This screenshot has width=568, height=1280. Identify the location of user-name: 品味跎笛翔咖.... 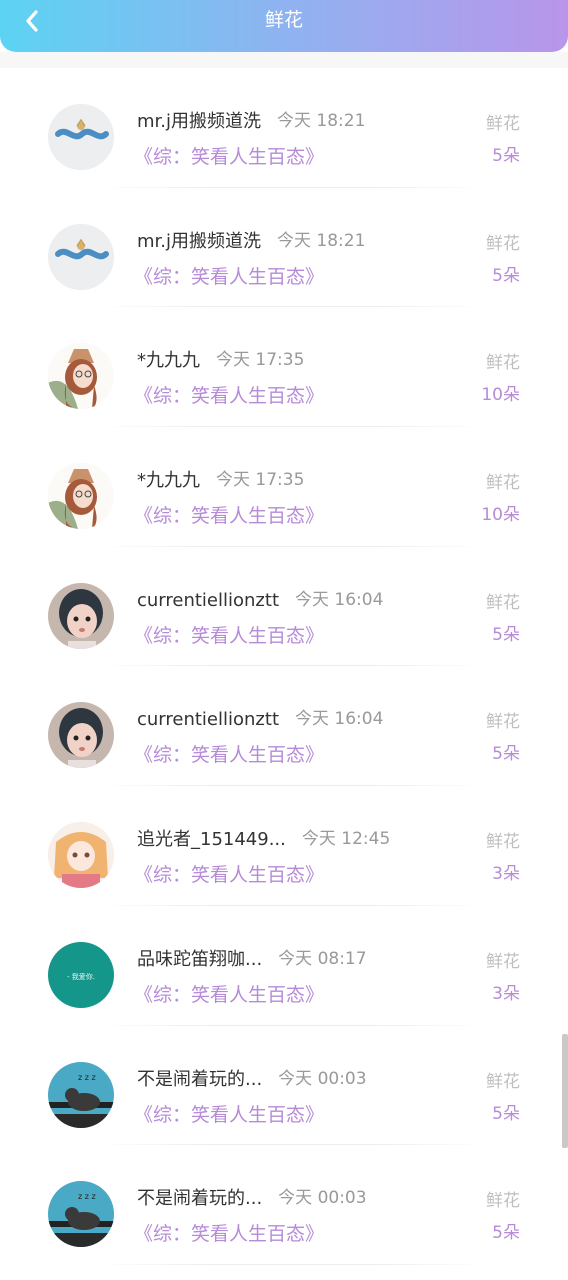
(200, 959).